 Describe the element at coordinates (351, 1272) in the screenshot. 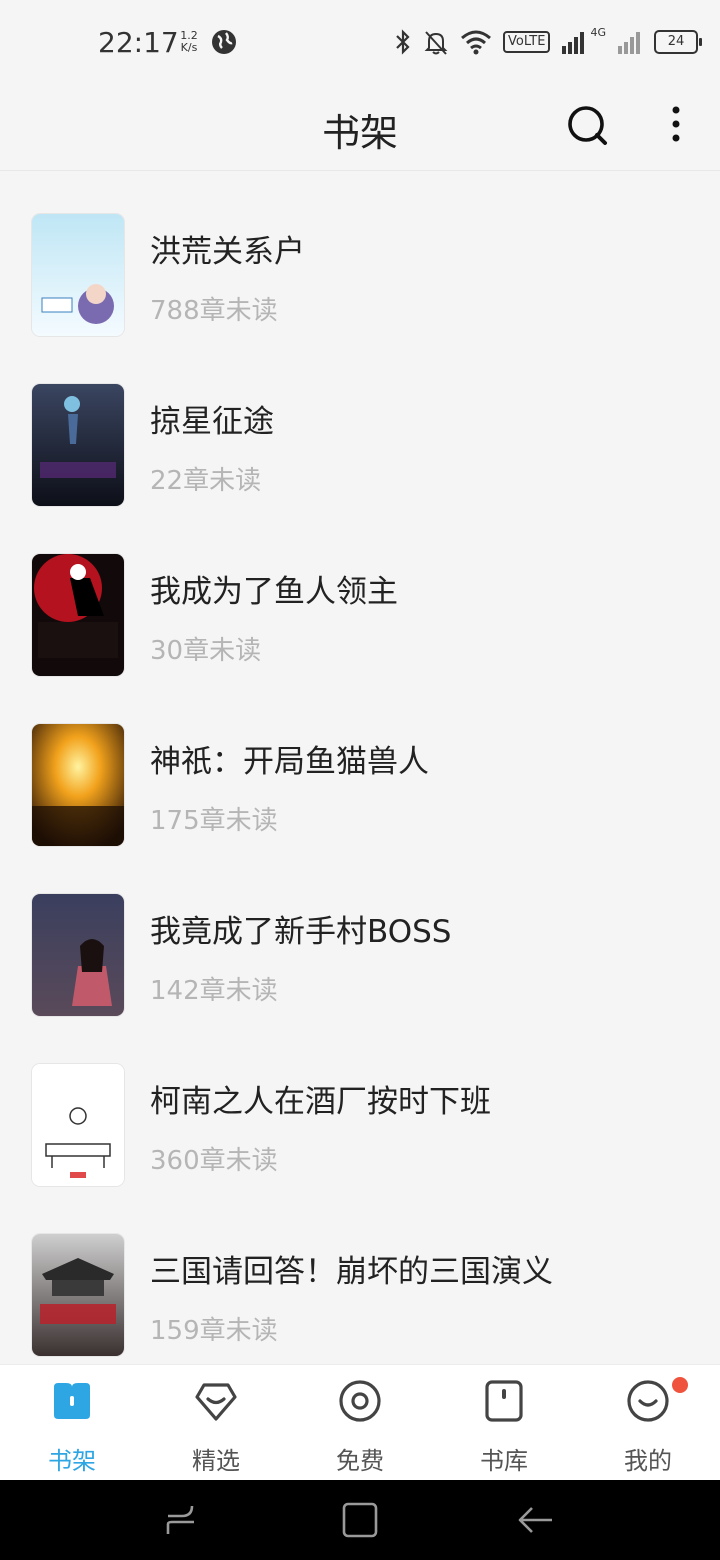

I see `book-title: 三国请回答！崩坏的三国演义` at that location.